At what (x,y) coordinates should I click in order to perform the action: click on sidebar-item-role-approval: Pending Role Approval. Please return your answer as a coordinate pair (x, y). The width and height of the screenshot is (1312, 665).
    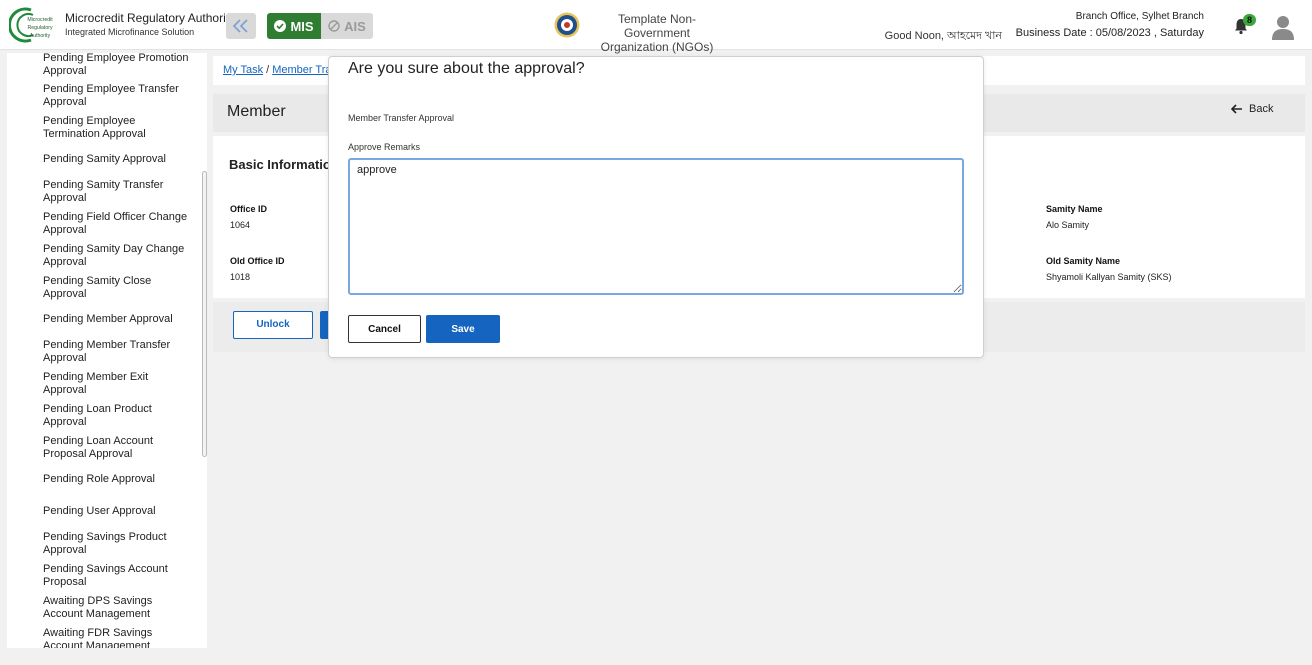
    Looking at the image, I should click on (118, 479).